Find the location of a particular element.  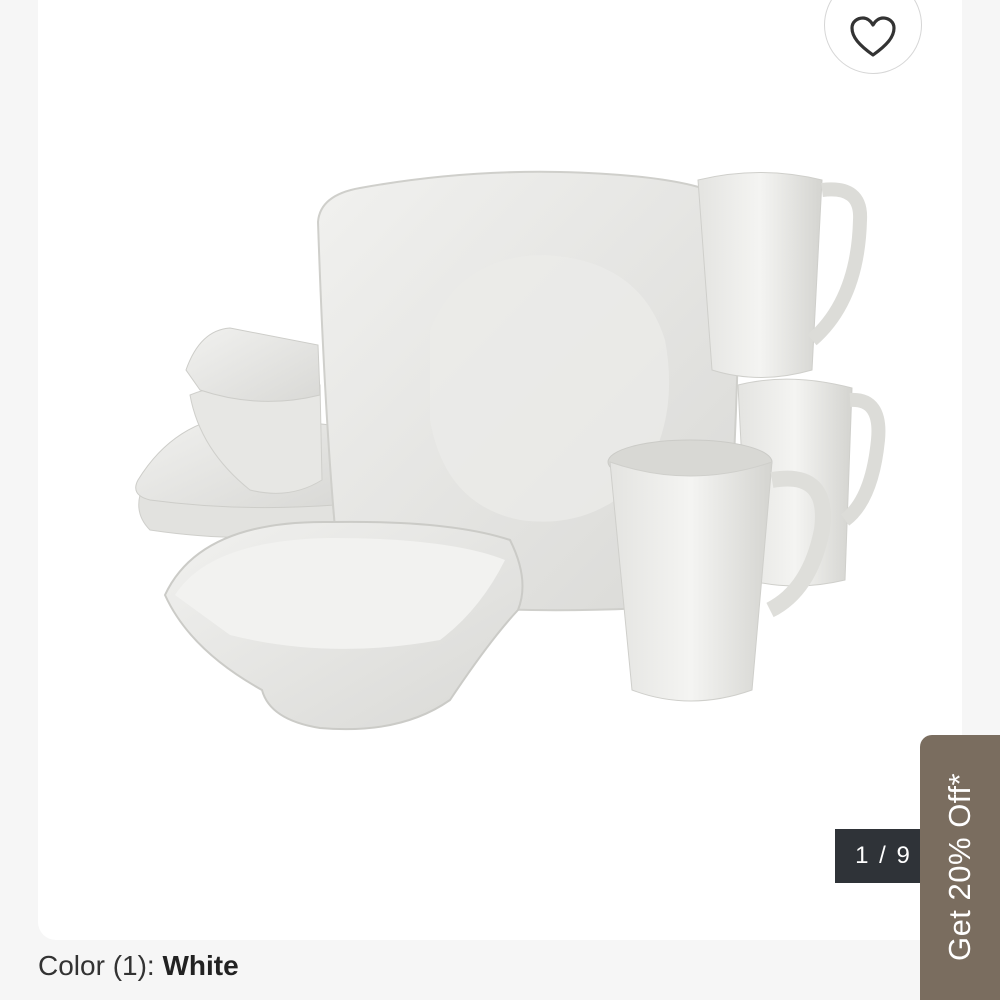

color-selector-label: Color (1): White is located at coordinates (138, 966).